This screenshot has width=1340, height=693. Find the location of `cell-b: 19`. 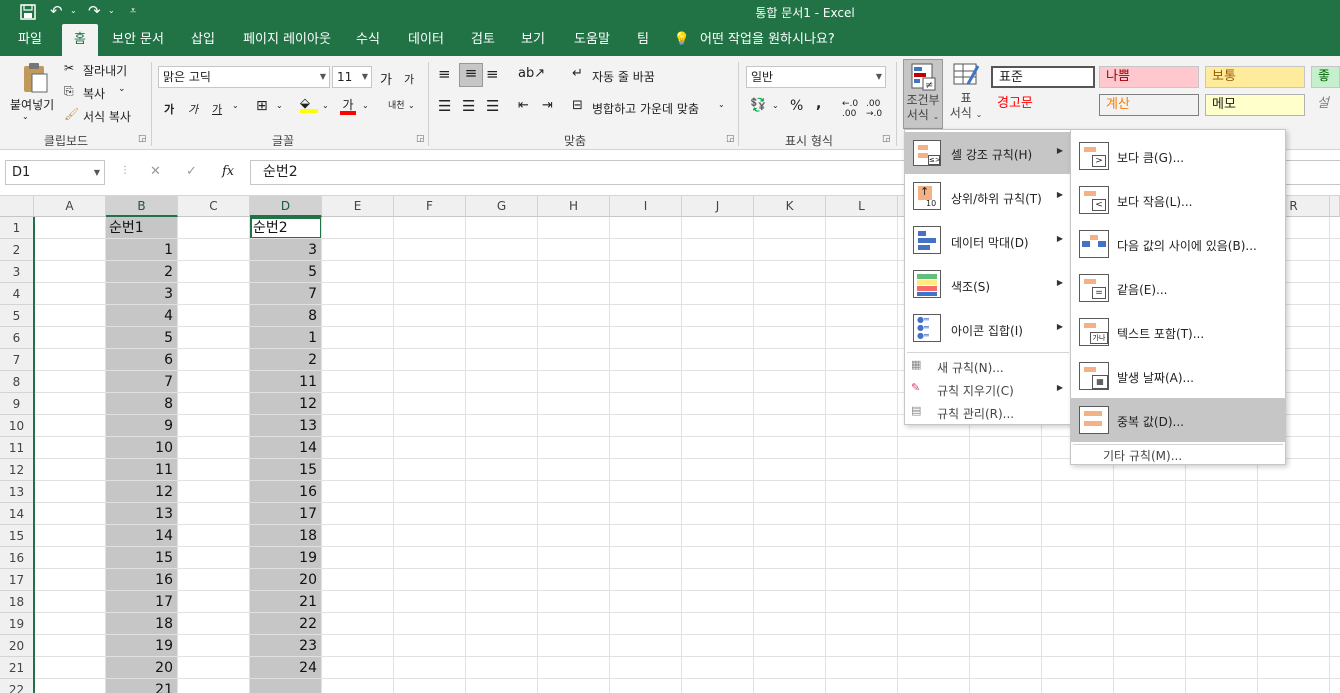

cell-b: 19 is located at coordinates (141, 646).